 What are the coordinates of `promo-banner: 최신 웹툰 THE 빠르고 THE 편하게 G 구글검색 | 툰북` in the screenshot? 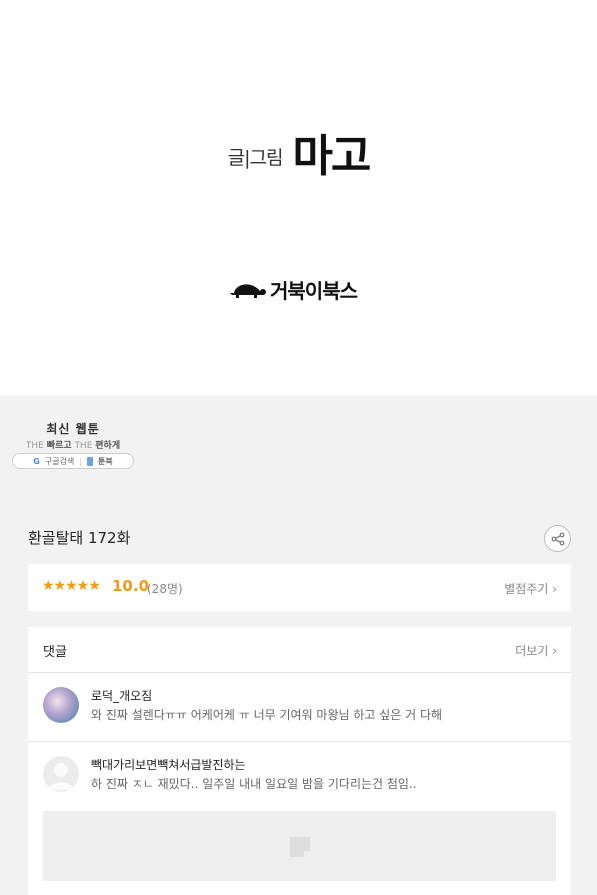 It's located at (73, 444).